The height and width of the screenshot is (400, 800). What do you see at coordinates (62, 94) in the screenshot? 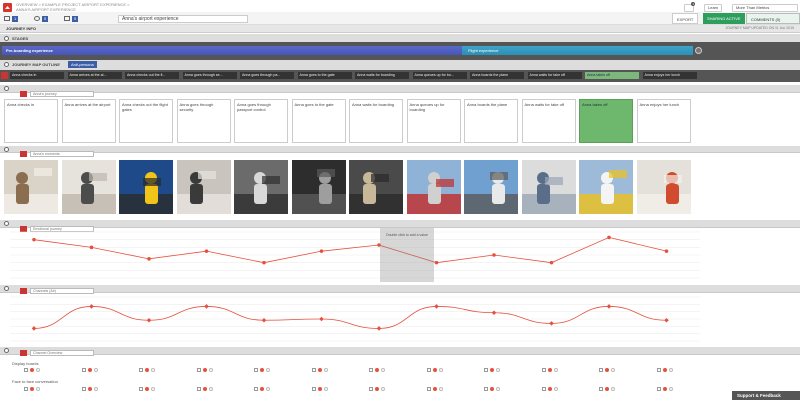
I see `actions-lane-title-input` at bounding box center [62, 94].